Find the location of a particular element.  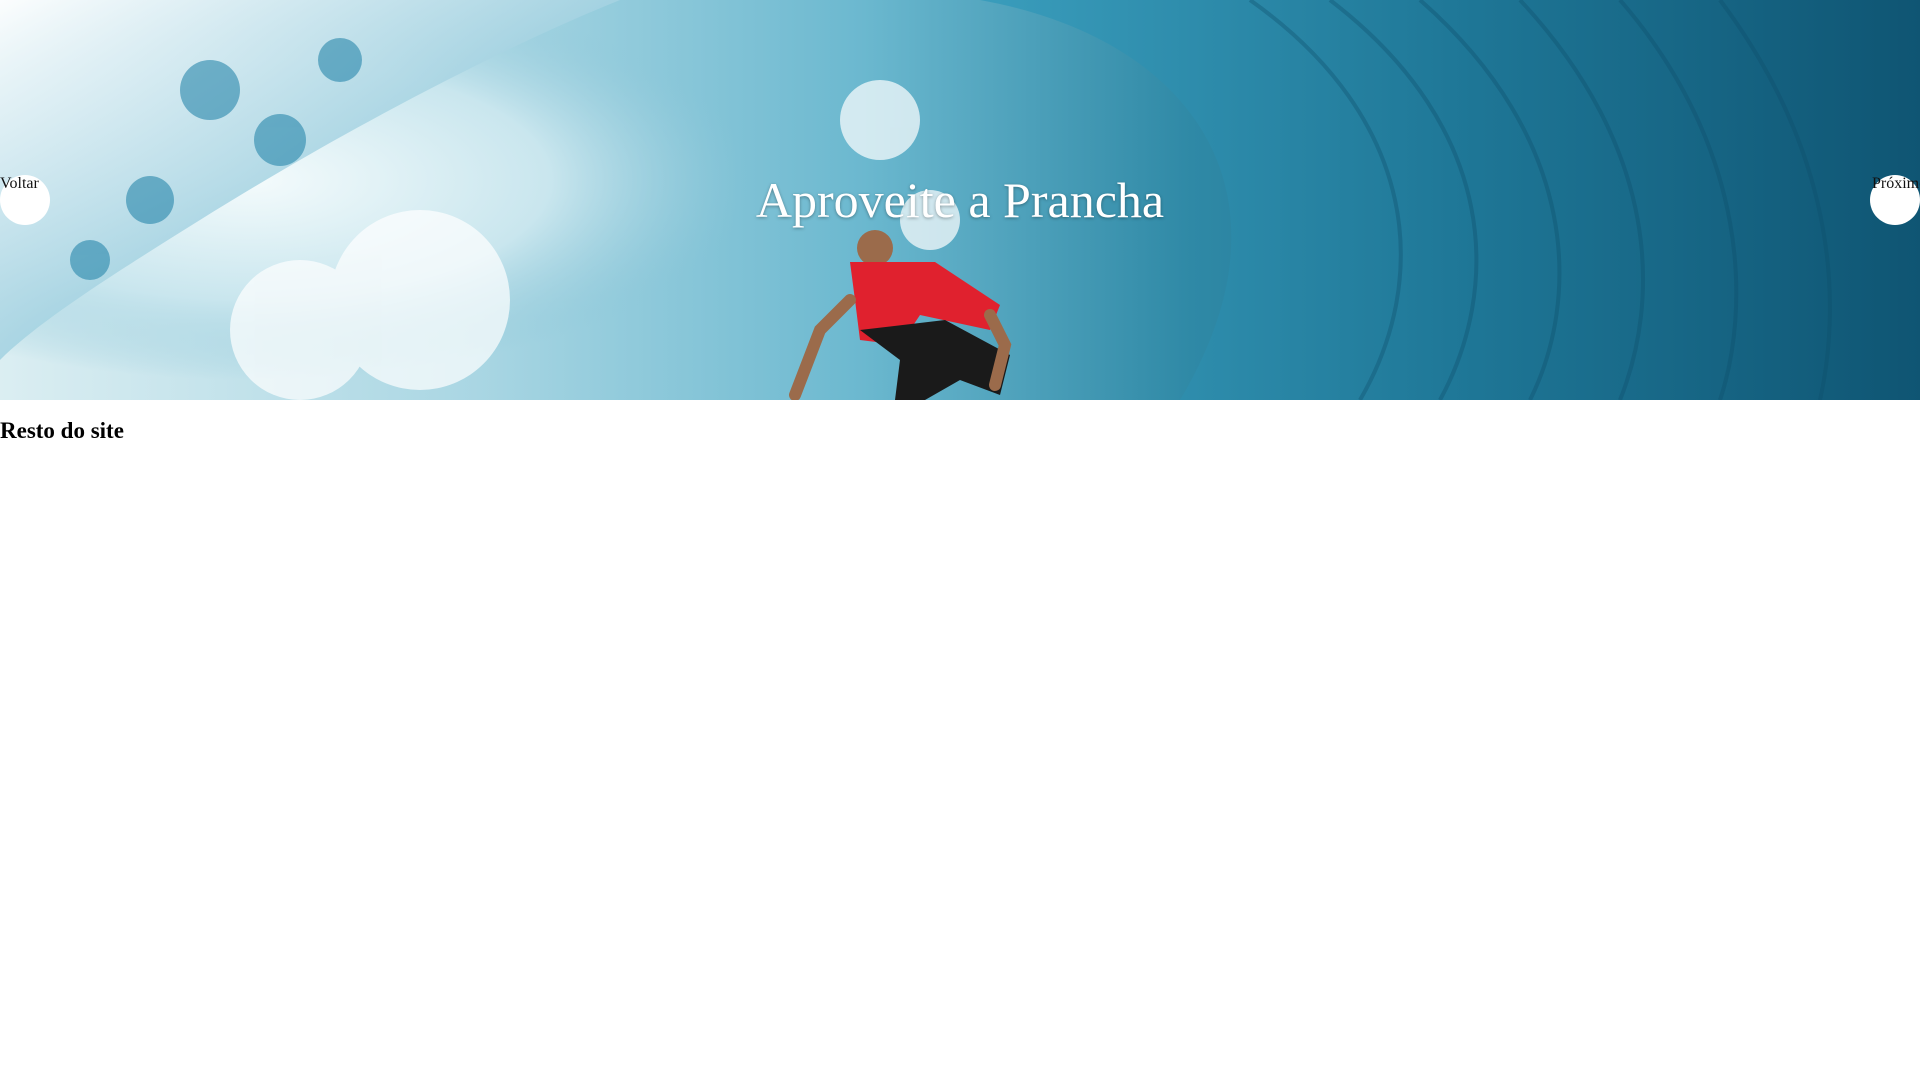

next-button-label: Próximo is located at coordinates (1896, 183).